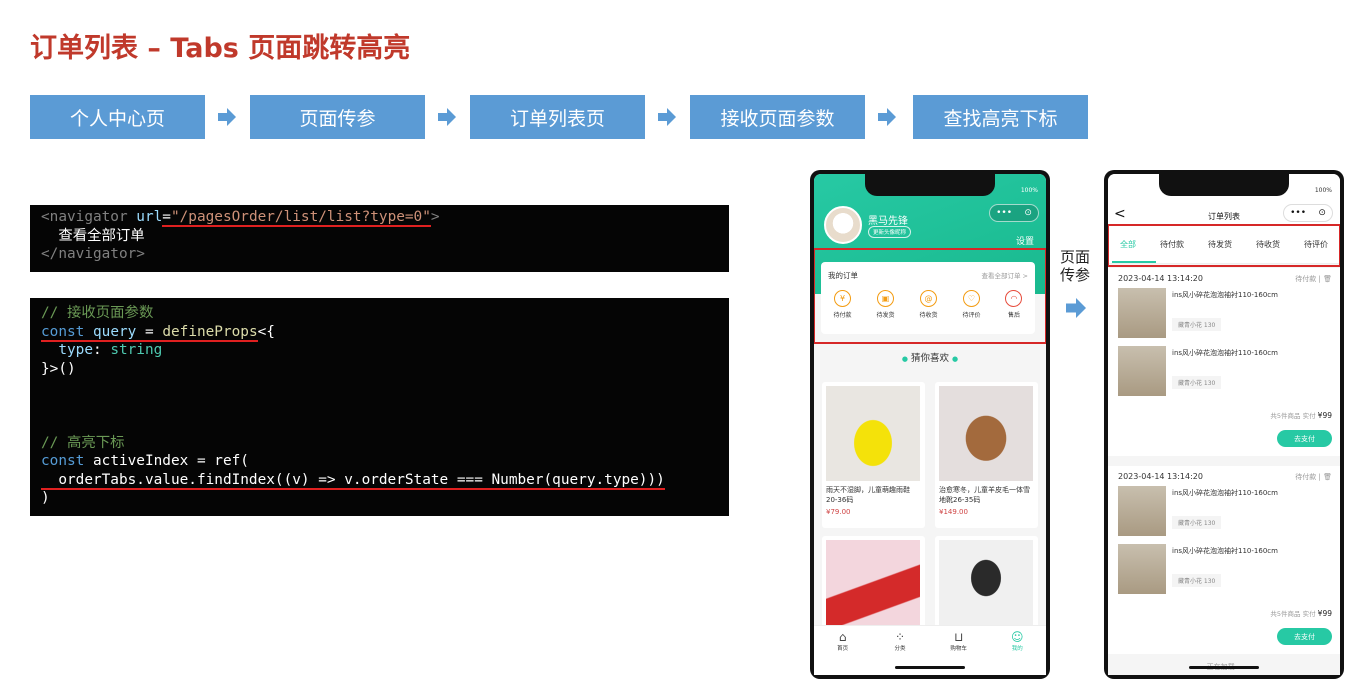  Describe the element at coordinates (93, 254) in the screenshot. I see `code-line: </navigator>` at that location.